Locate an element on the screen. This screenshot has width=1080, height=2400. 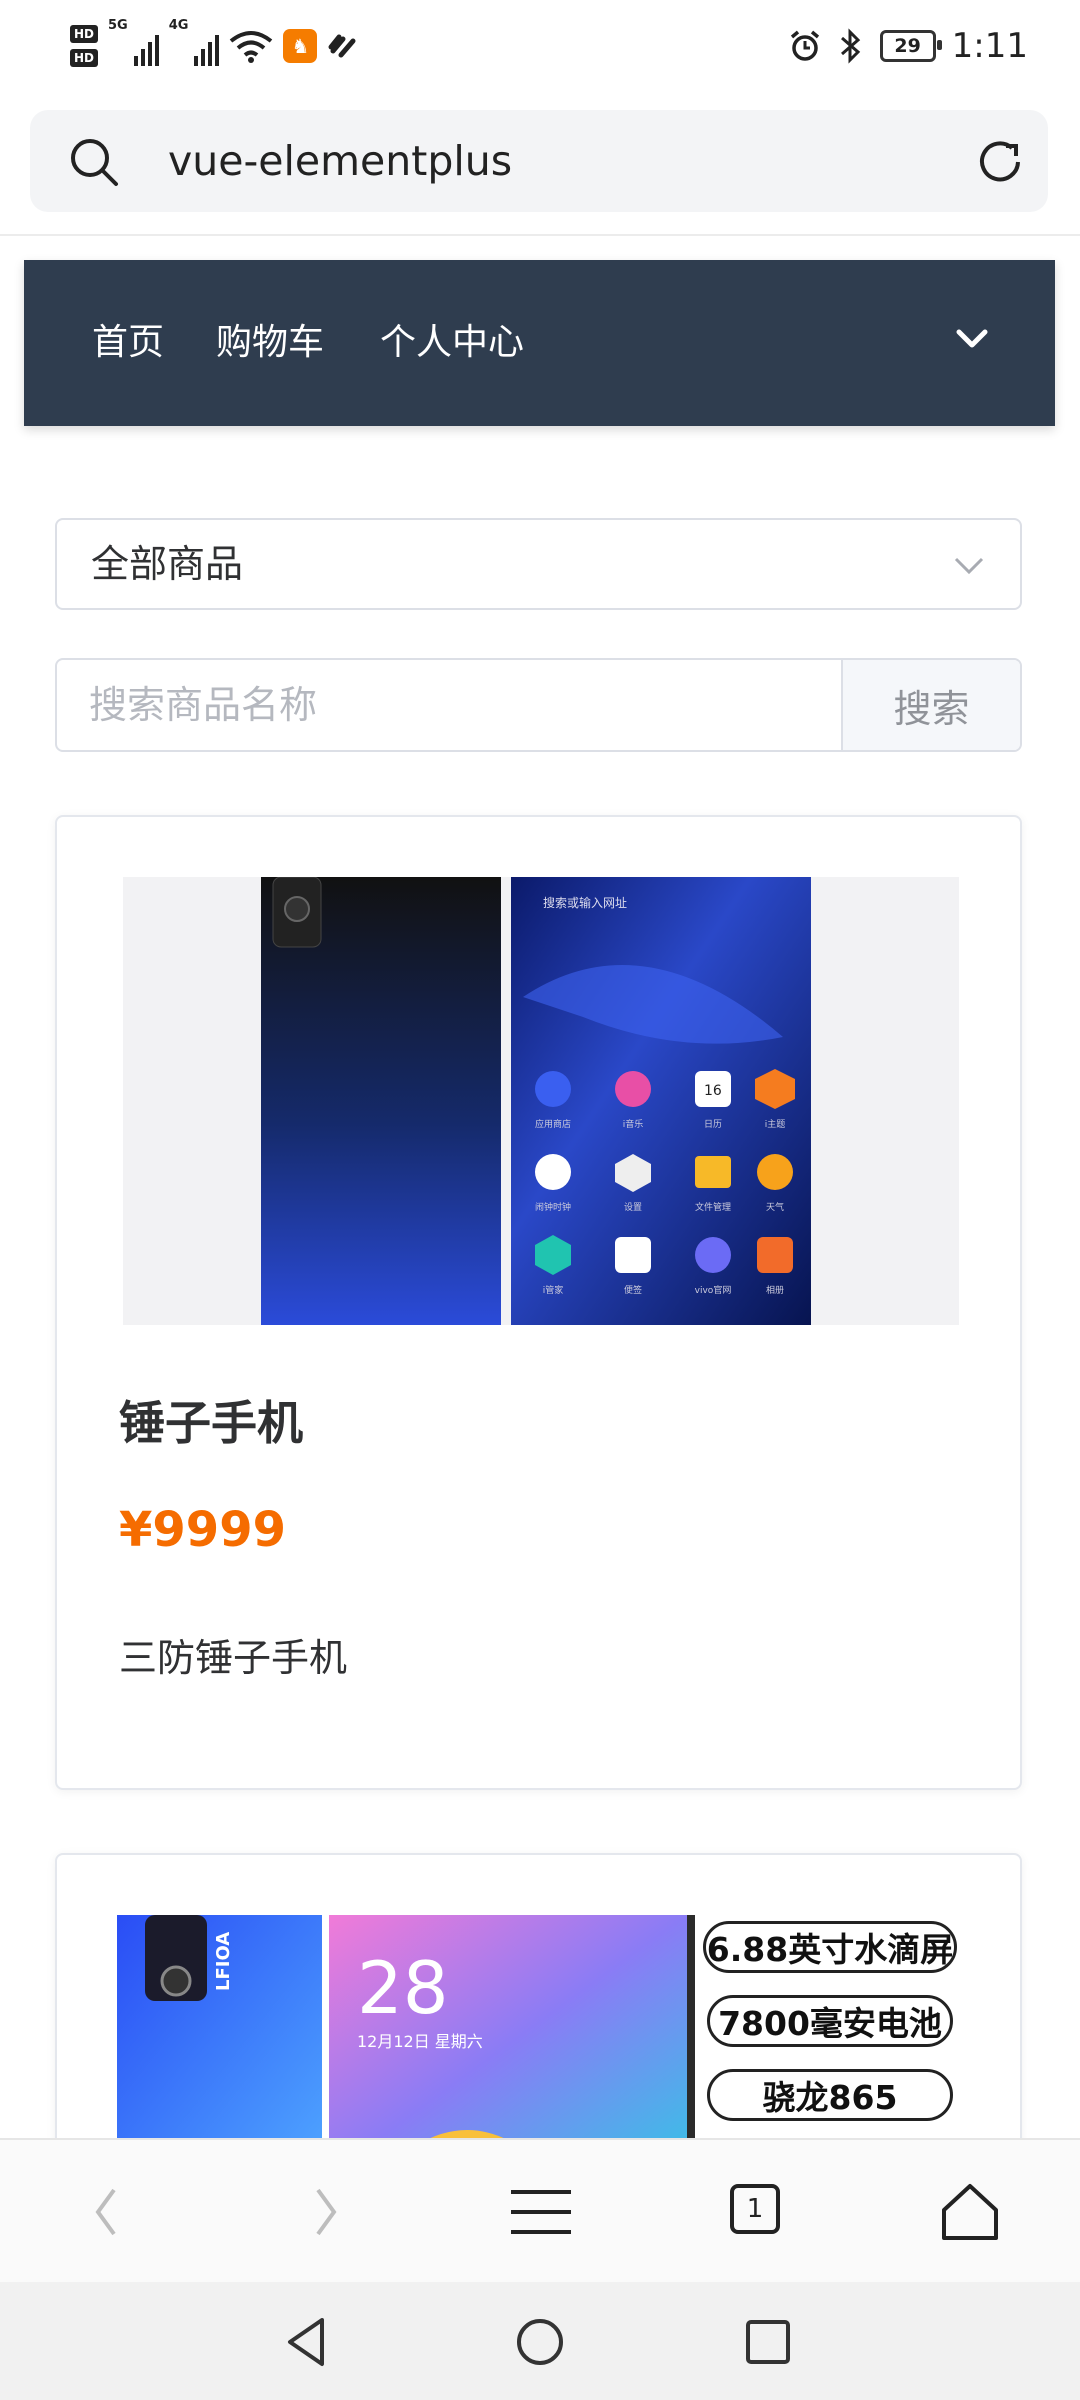
menu-icon is located at coordinates (541, 2212).